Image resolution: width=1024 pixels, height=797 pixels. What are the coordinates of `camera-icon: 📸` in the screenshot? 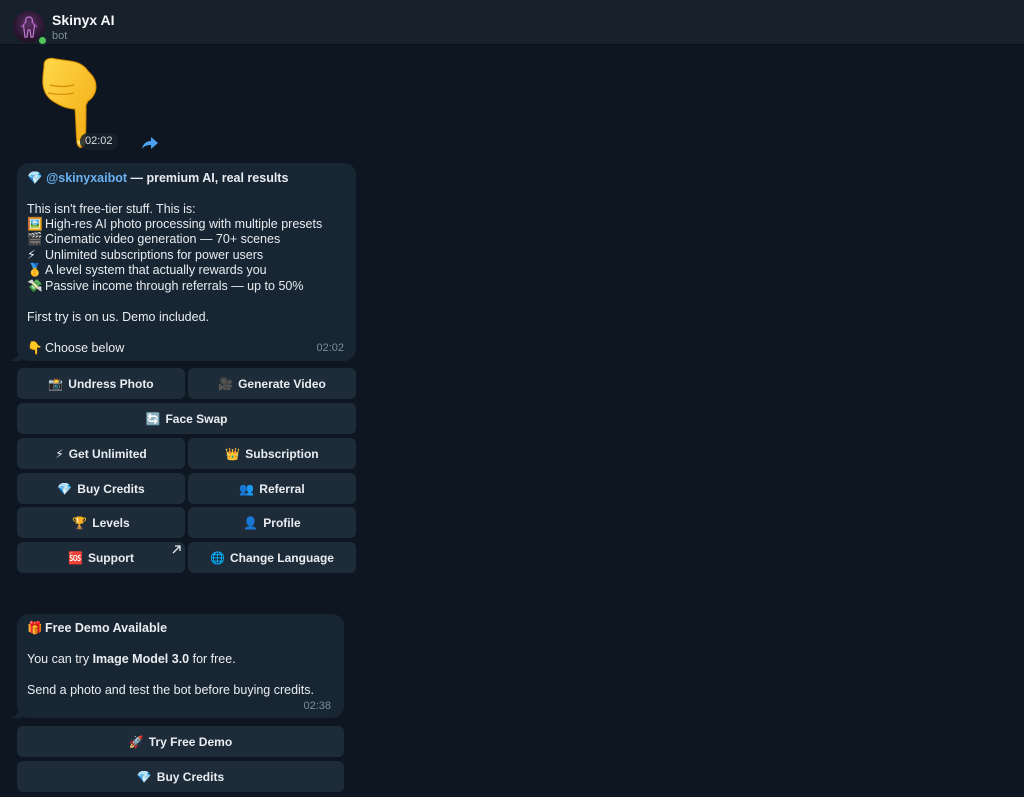 It's located at (56, 383).